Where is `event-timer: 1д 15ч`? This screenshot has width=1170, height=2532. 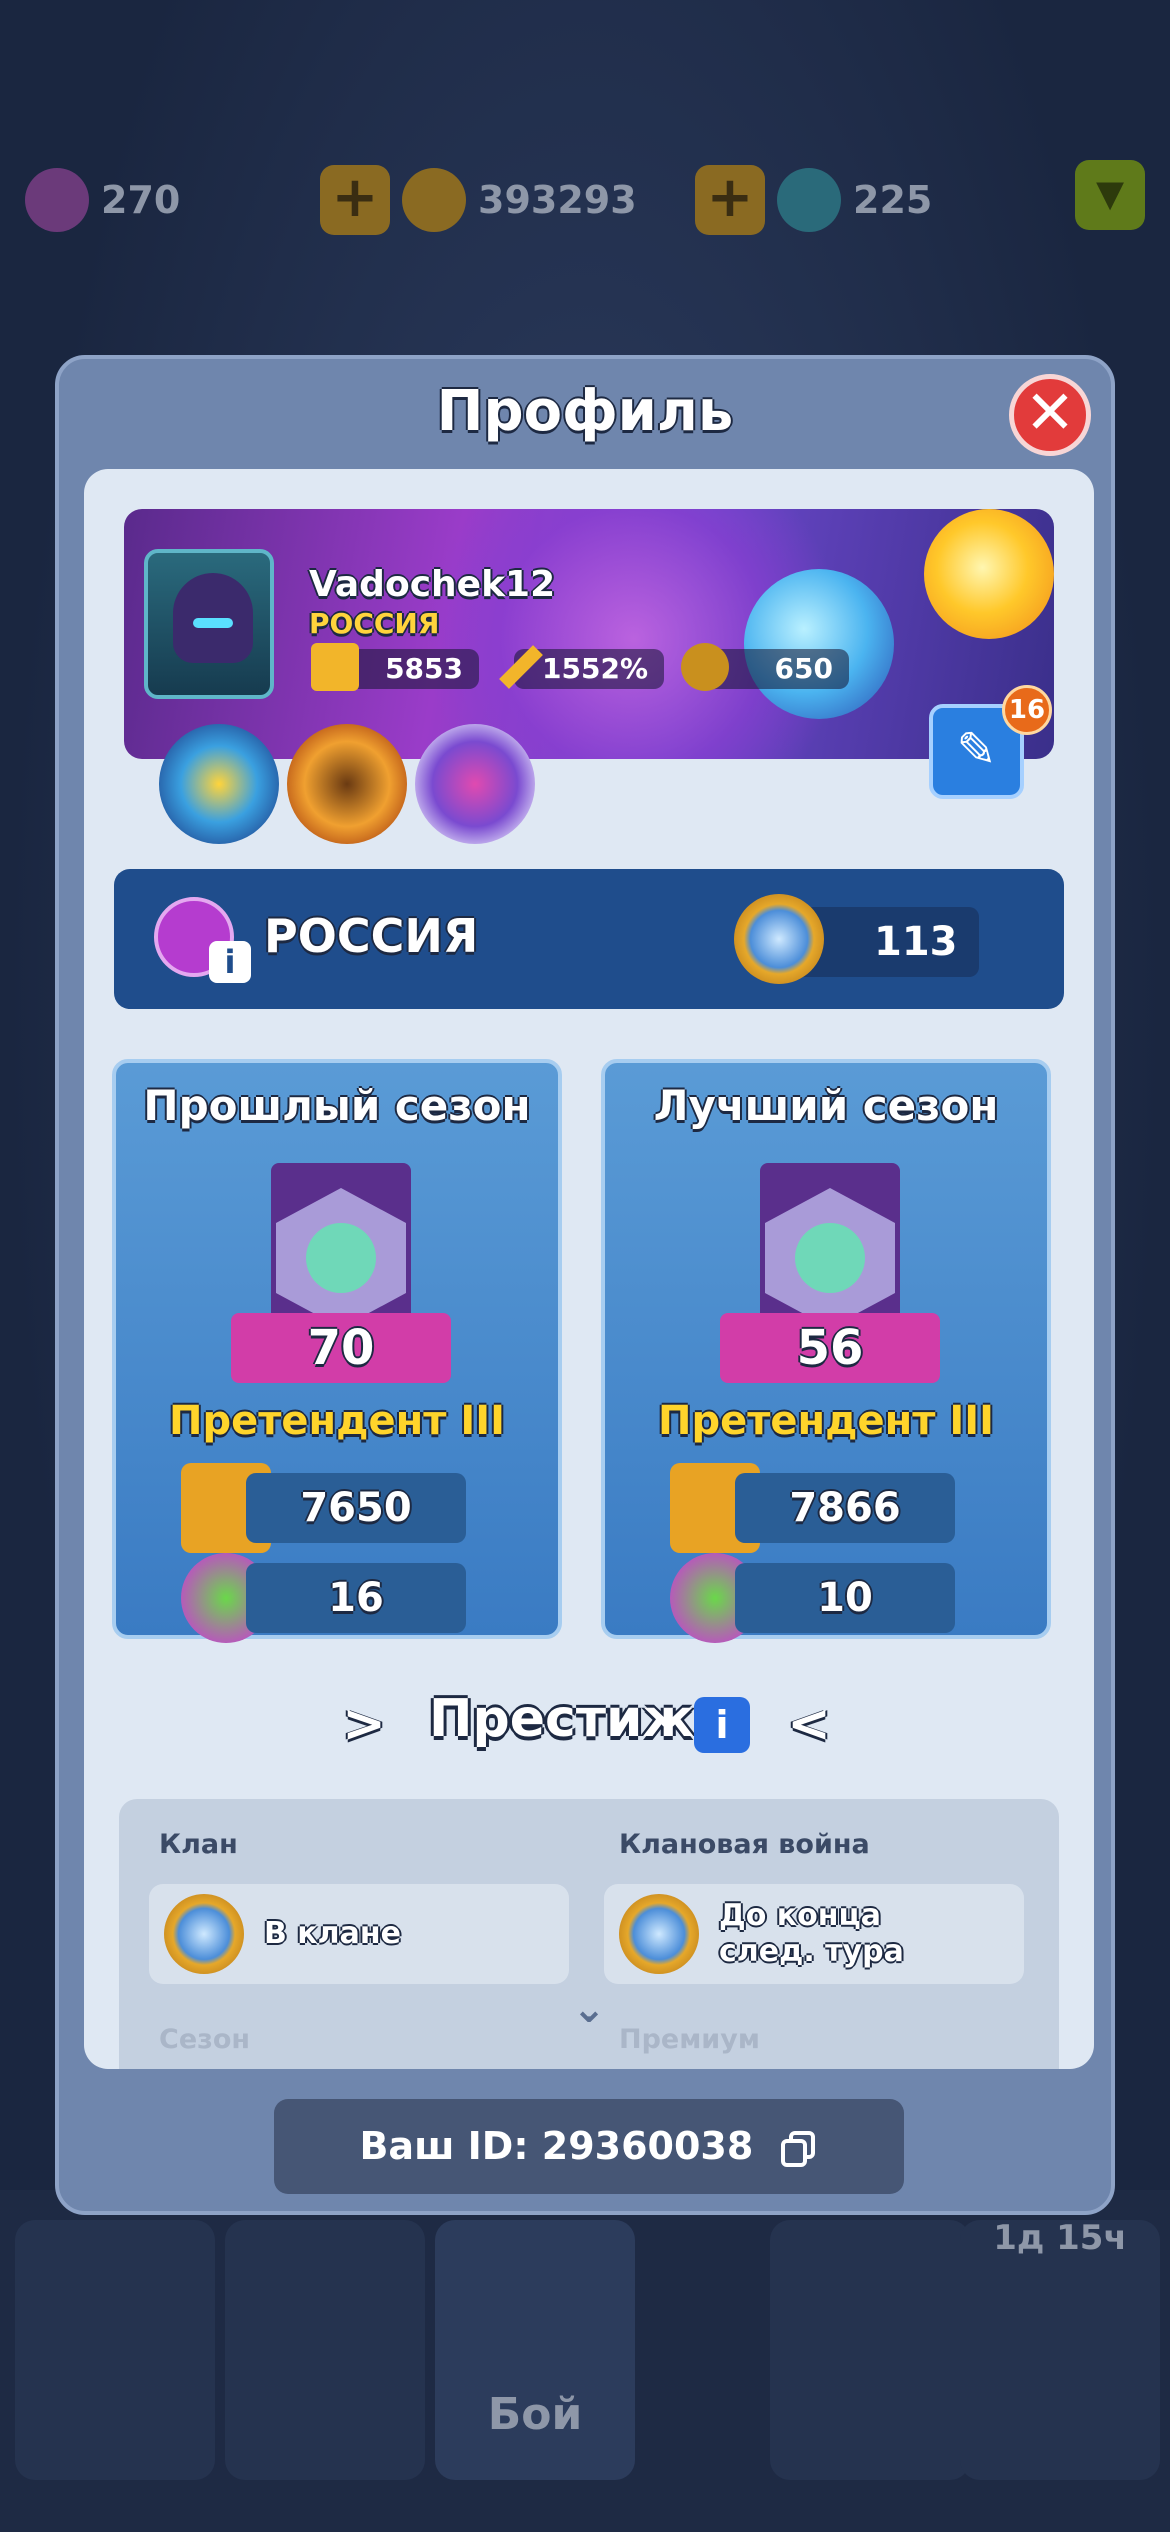
event-timer: 1д 15ч is located at coordinates (1060, 2238).